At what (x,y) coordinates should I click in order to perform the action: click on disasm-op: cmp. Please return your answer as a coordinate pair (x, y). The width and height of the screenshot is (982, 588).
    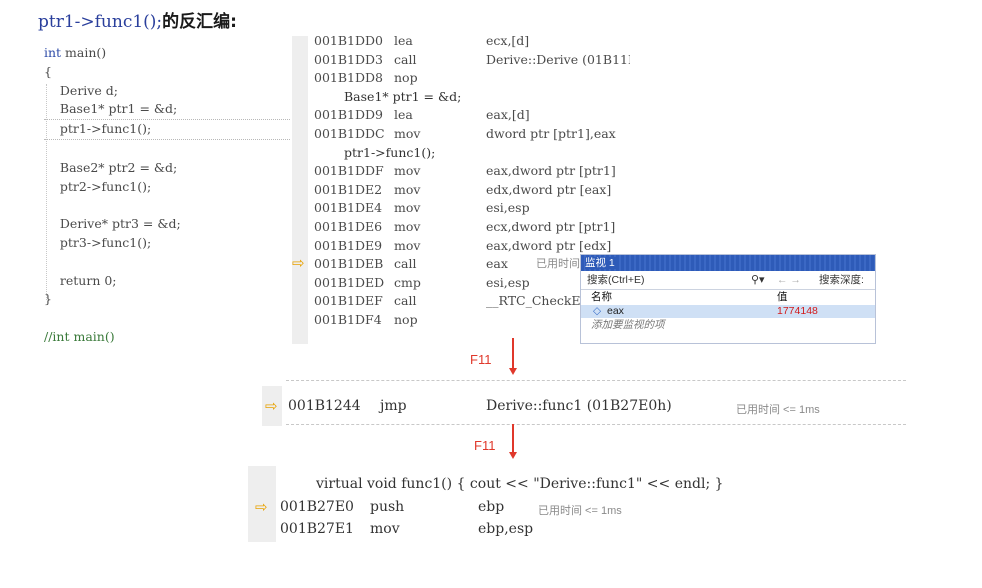
    Looking at the image, I should click on (407, 282).